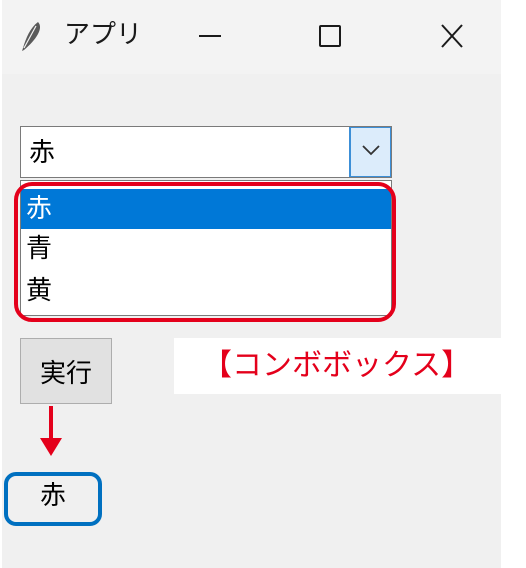 This screenshot has height=568, width=526. I want to click on feather-icon, so click(31, 36).